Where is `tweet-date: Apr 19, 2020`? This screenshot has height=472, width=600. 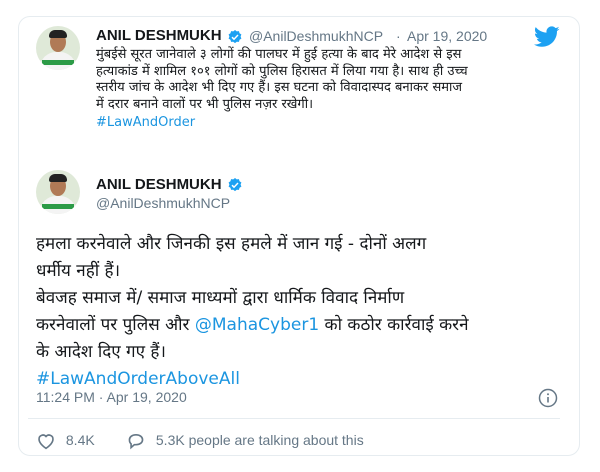 tweet-date: Apr 19, 2020 is located at coordinates (447, 36).